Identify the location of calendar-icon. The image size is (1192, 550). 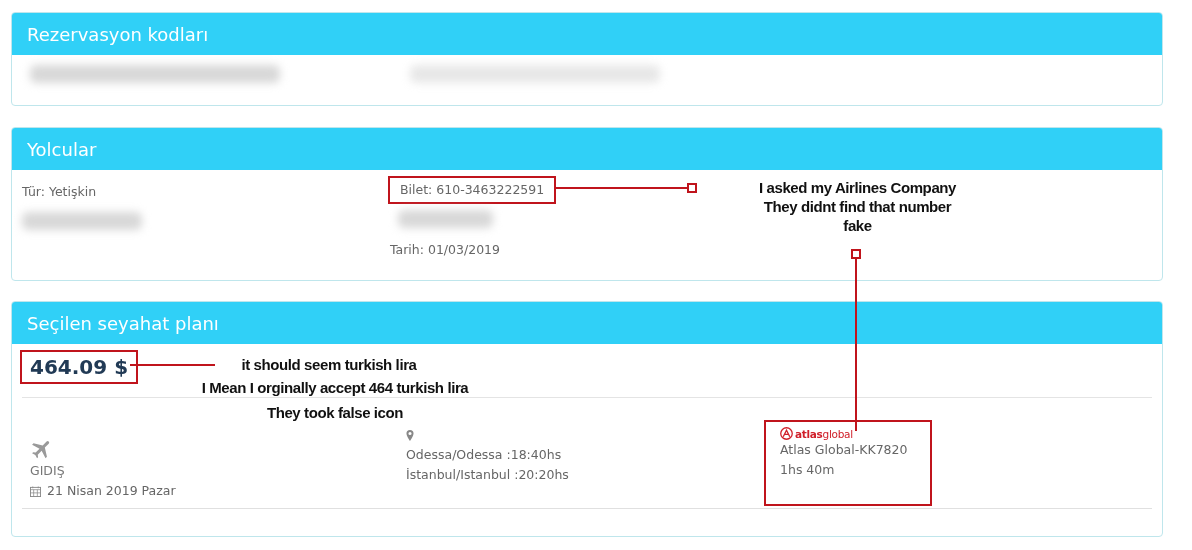
(35, 491).